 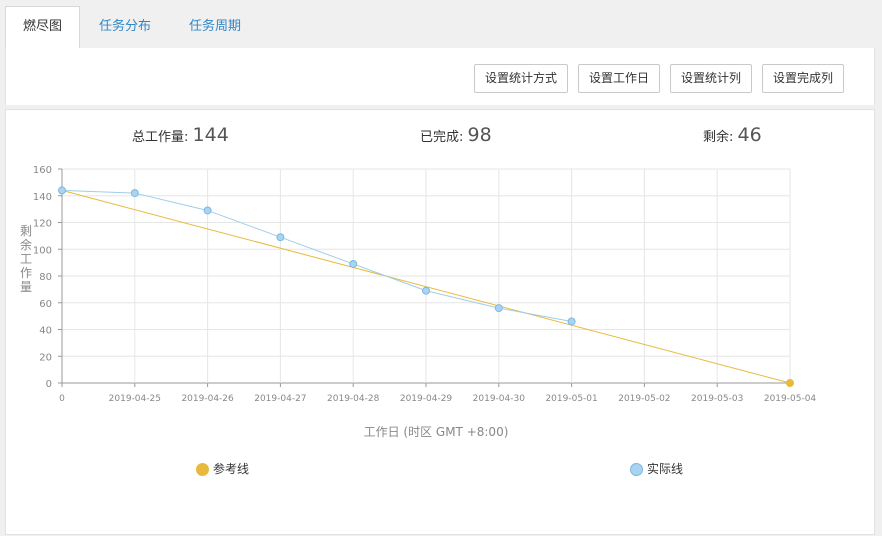 I want to click on legend-reference-label: 参考线, so click(x=231, y=469).